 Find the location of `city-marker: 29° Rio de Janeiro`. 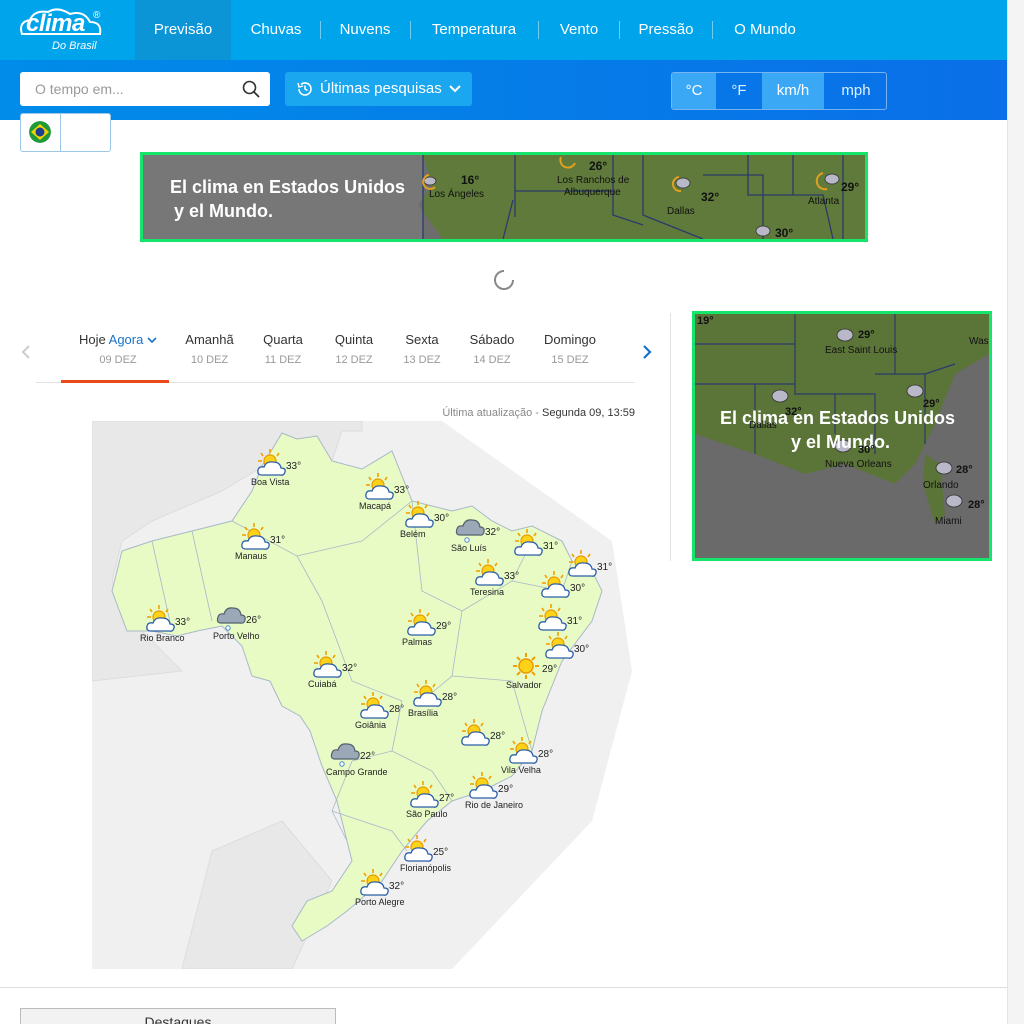

city-marker: 29° Rio de Janeiro is located at coordinates (511, 792).